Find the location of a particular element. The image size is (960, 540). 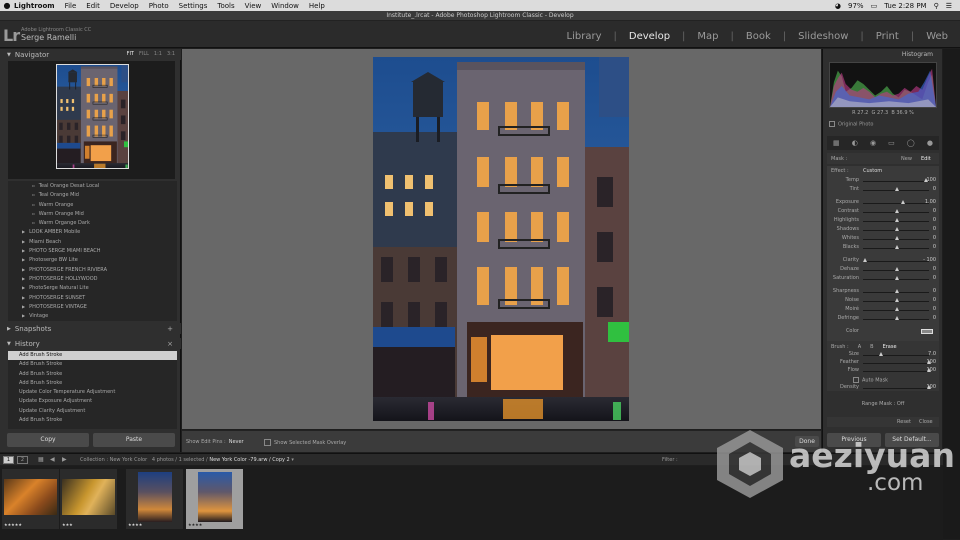

slider-exposure: Exposure 1.00 is located at coordinates (883, 203).